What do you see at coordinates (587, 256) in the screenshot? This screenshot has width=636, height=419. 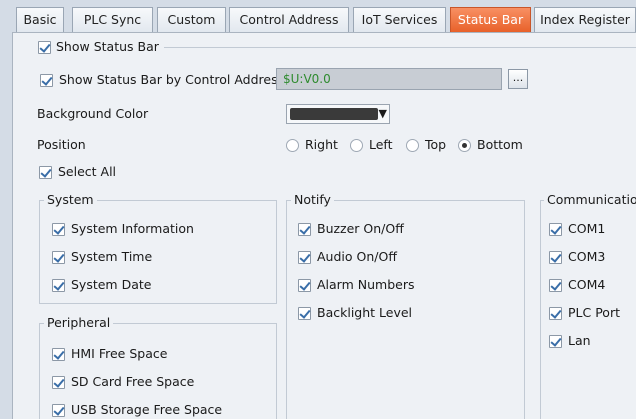 I see `com3-label: COM3` at bounding box center [587, 256].